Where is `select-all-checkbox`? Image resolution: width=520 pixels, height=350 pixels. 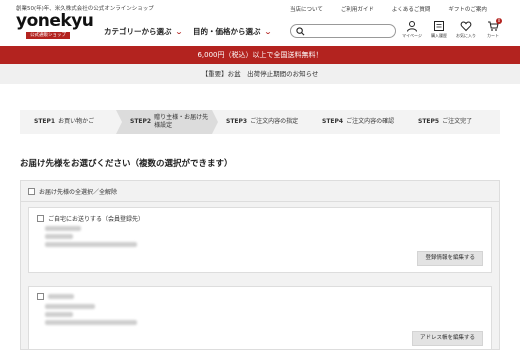
select-all-checkbox is located at coordinates (31, 191).